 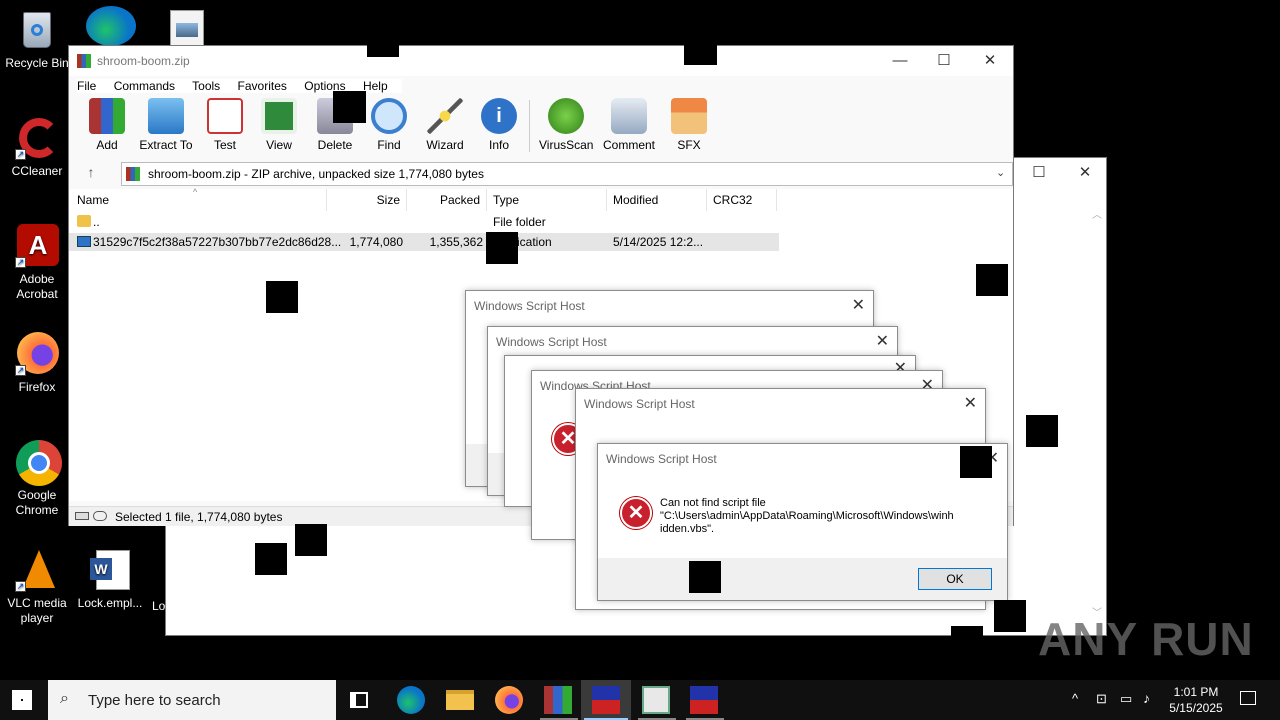 What do you see at coordinates (37, 587) in the screenshot?
I see `desktop-icon-vlc: ↗ VLC media player` at bounding box center [37, 587].